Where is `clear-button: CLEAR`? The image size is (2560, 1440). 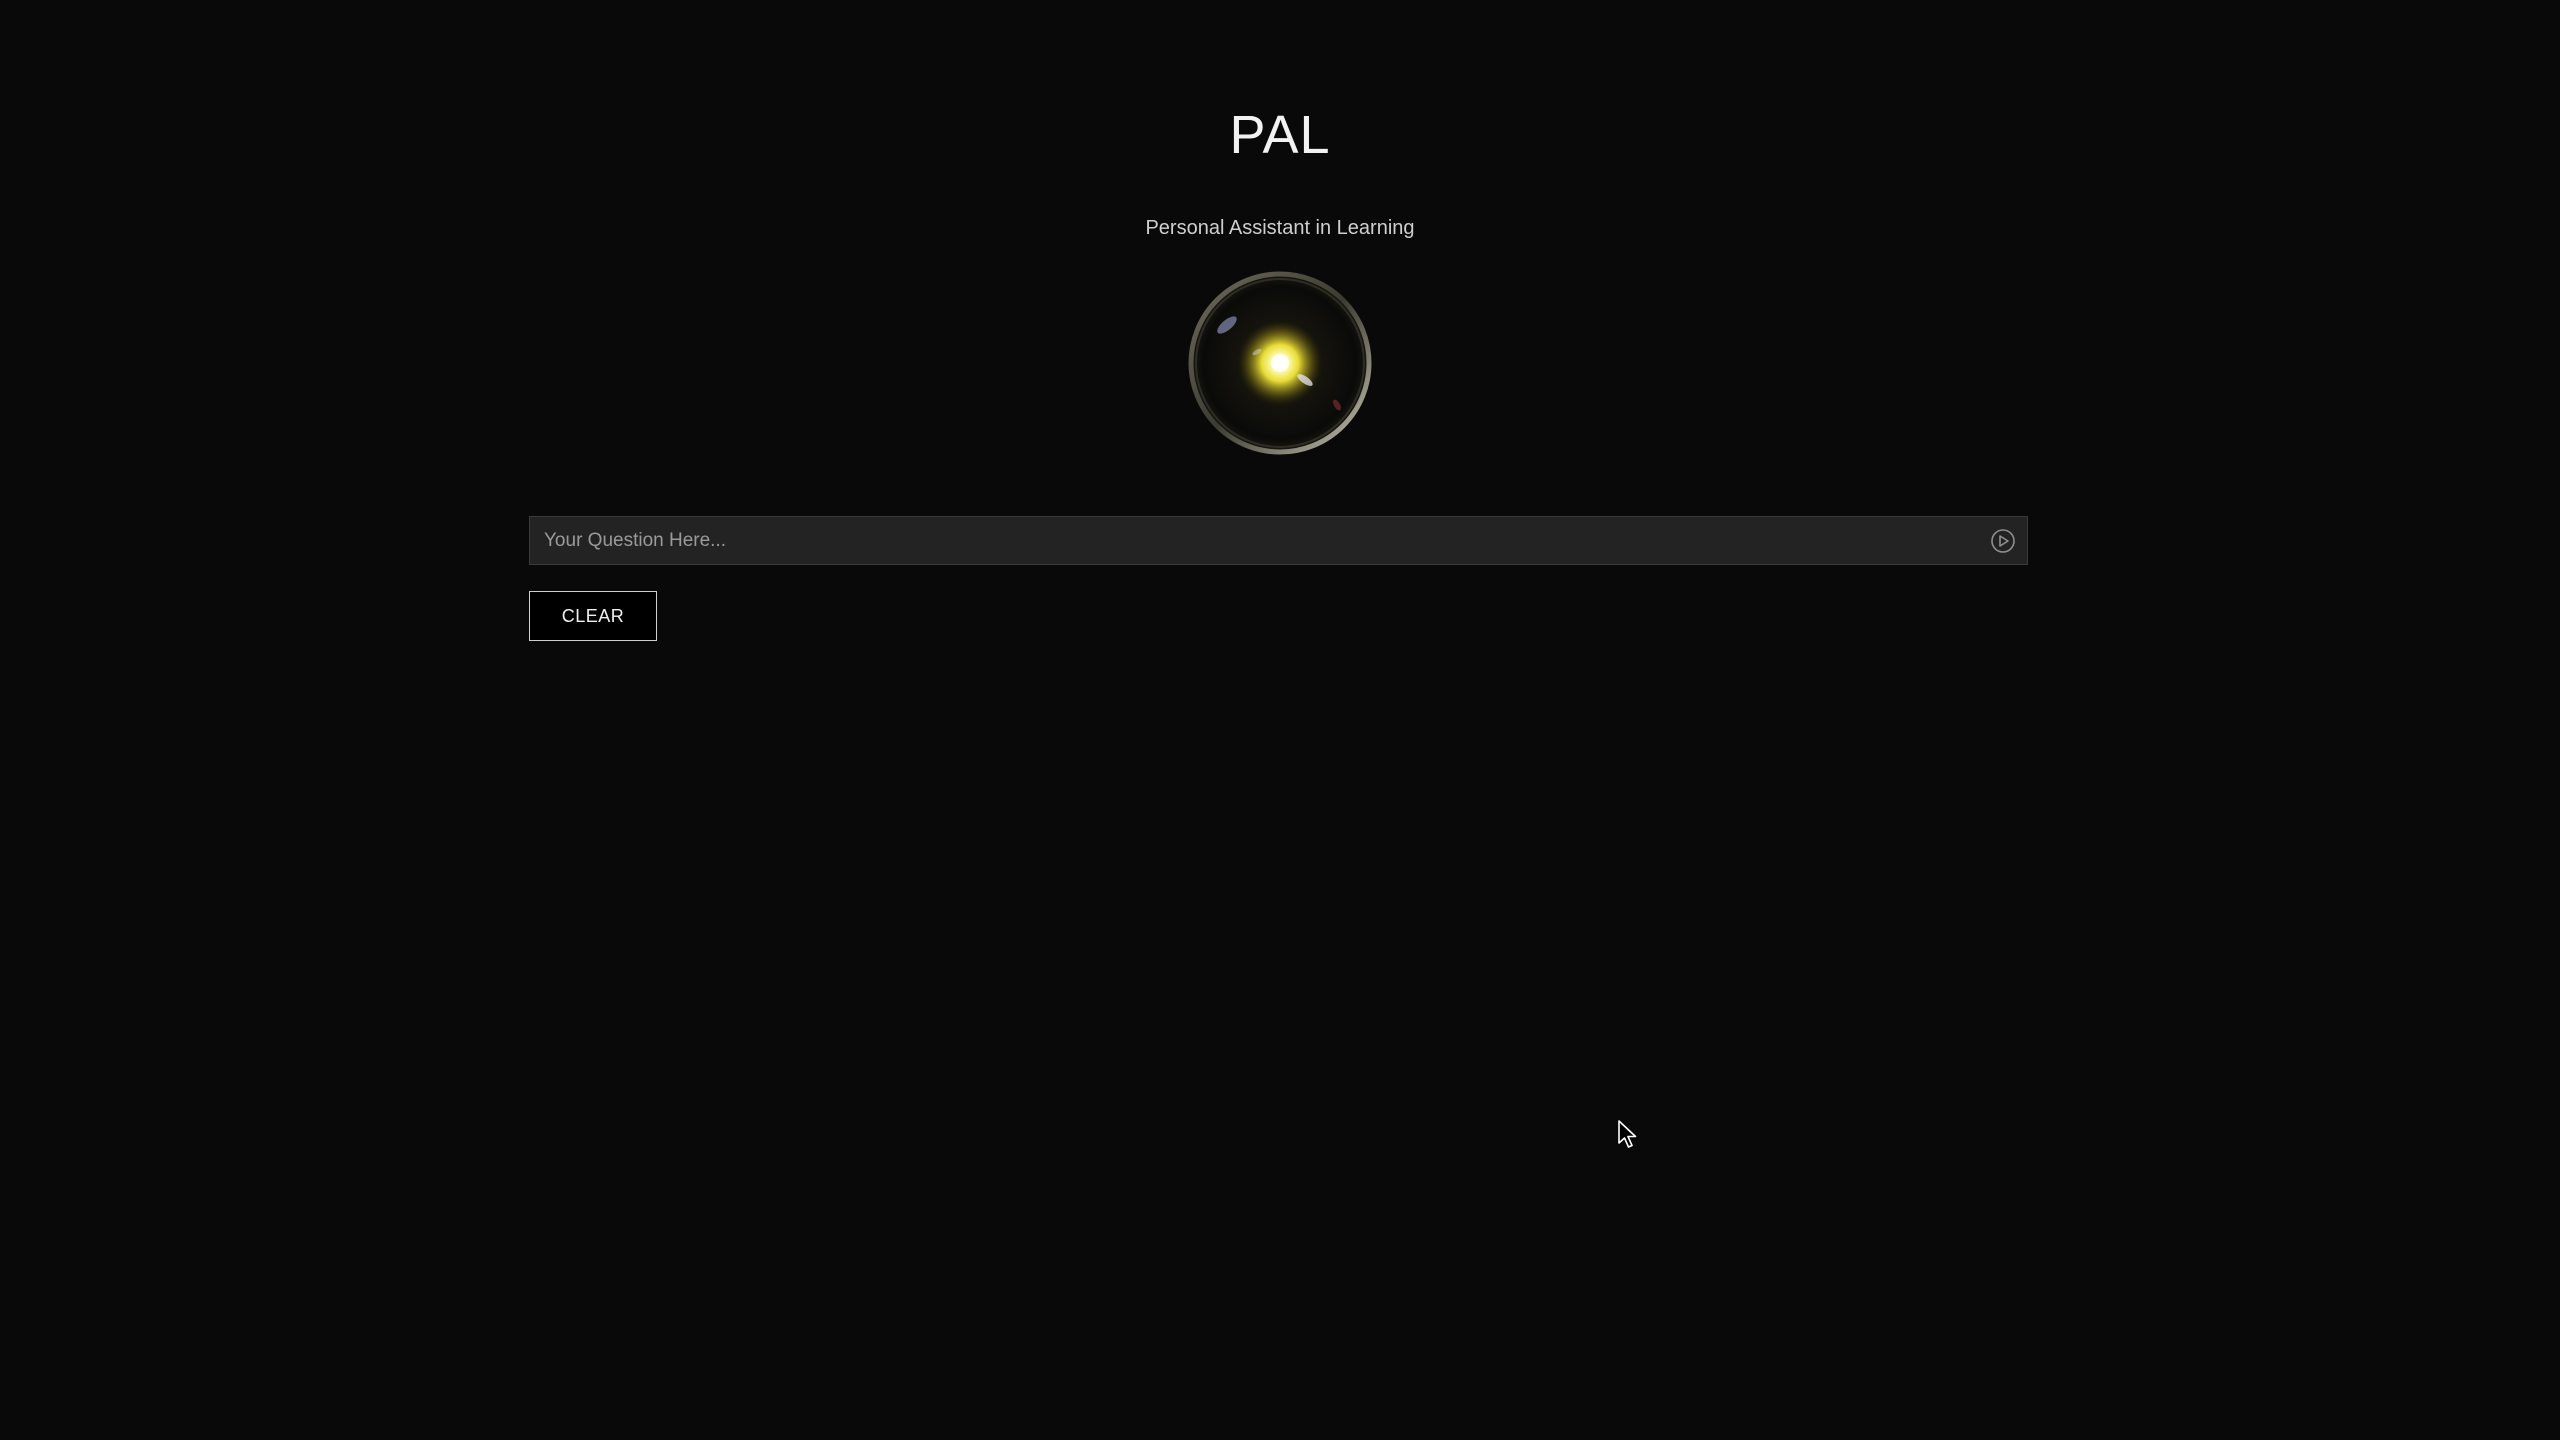
clear-button: CLEAR is located at coordinates (593, 616).